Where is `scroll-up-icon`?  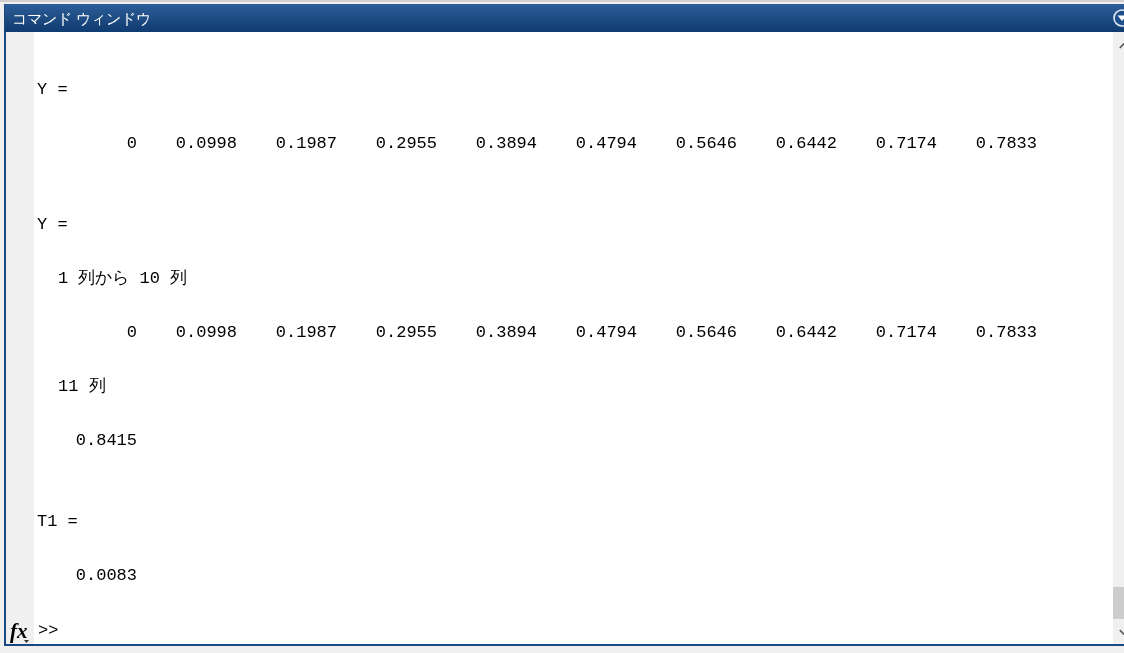 scroll-up-icon is located at coordinates (1121, 45).